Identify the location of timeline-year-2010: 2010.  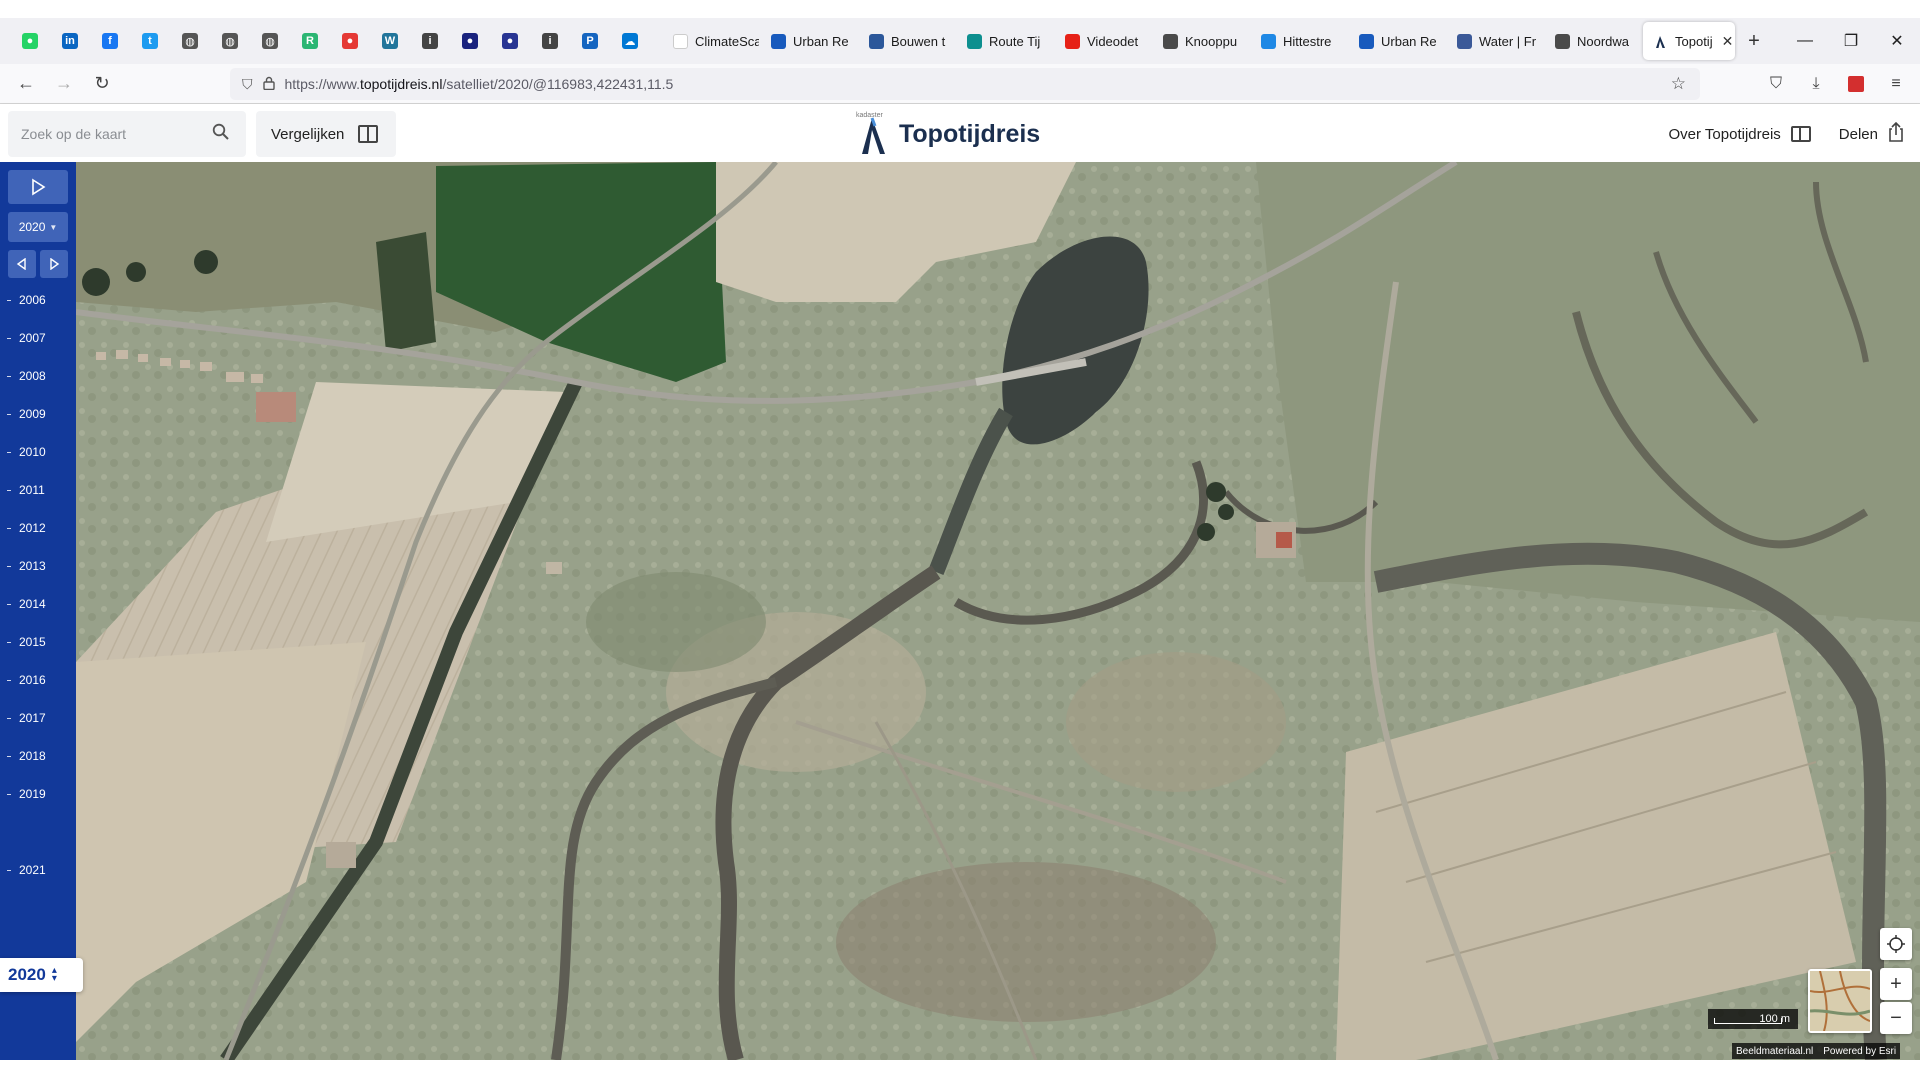
(26, 452).